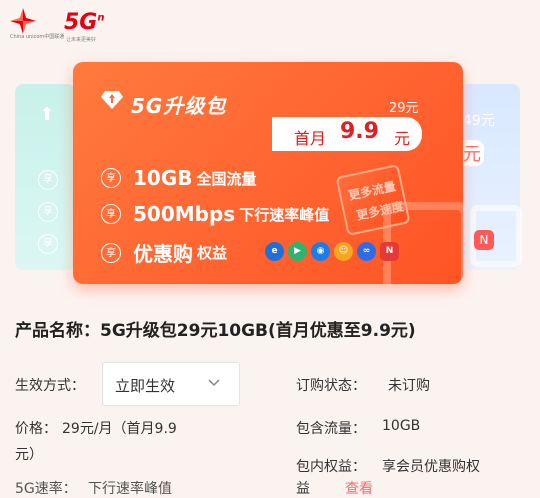  What do you see at coordinates (145, 386) in the screenshot?
I see `effect-selected-value: 立即生效` at bounding box center [145, 386].